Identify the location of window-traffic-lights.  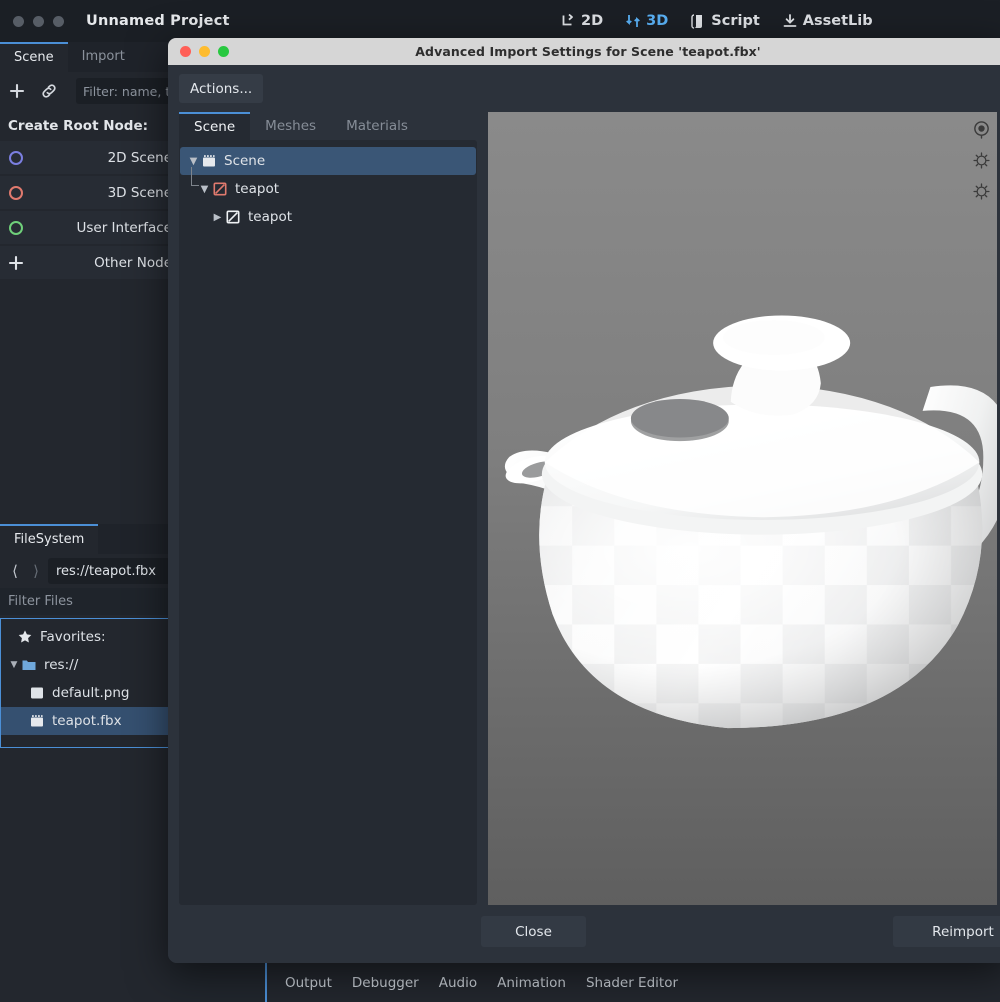
(38, 21).